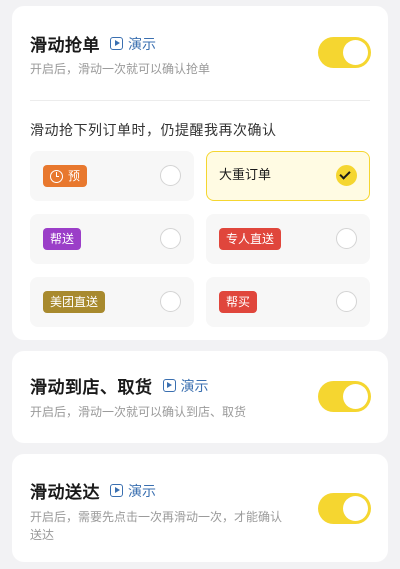 The width and height of the screenshot is (400, 569). Describe the element at coordinates (65, 46) in the screenshot. I see `grab-order-title: 滑动抢单` at that location.